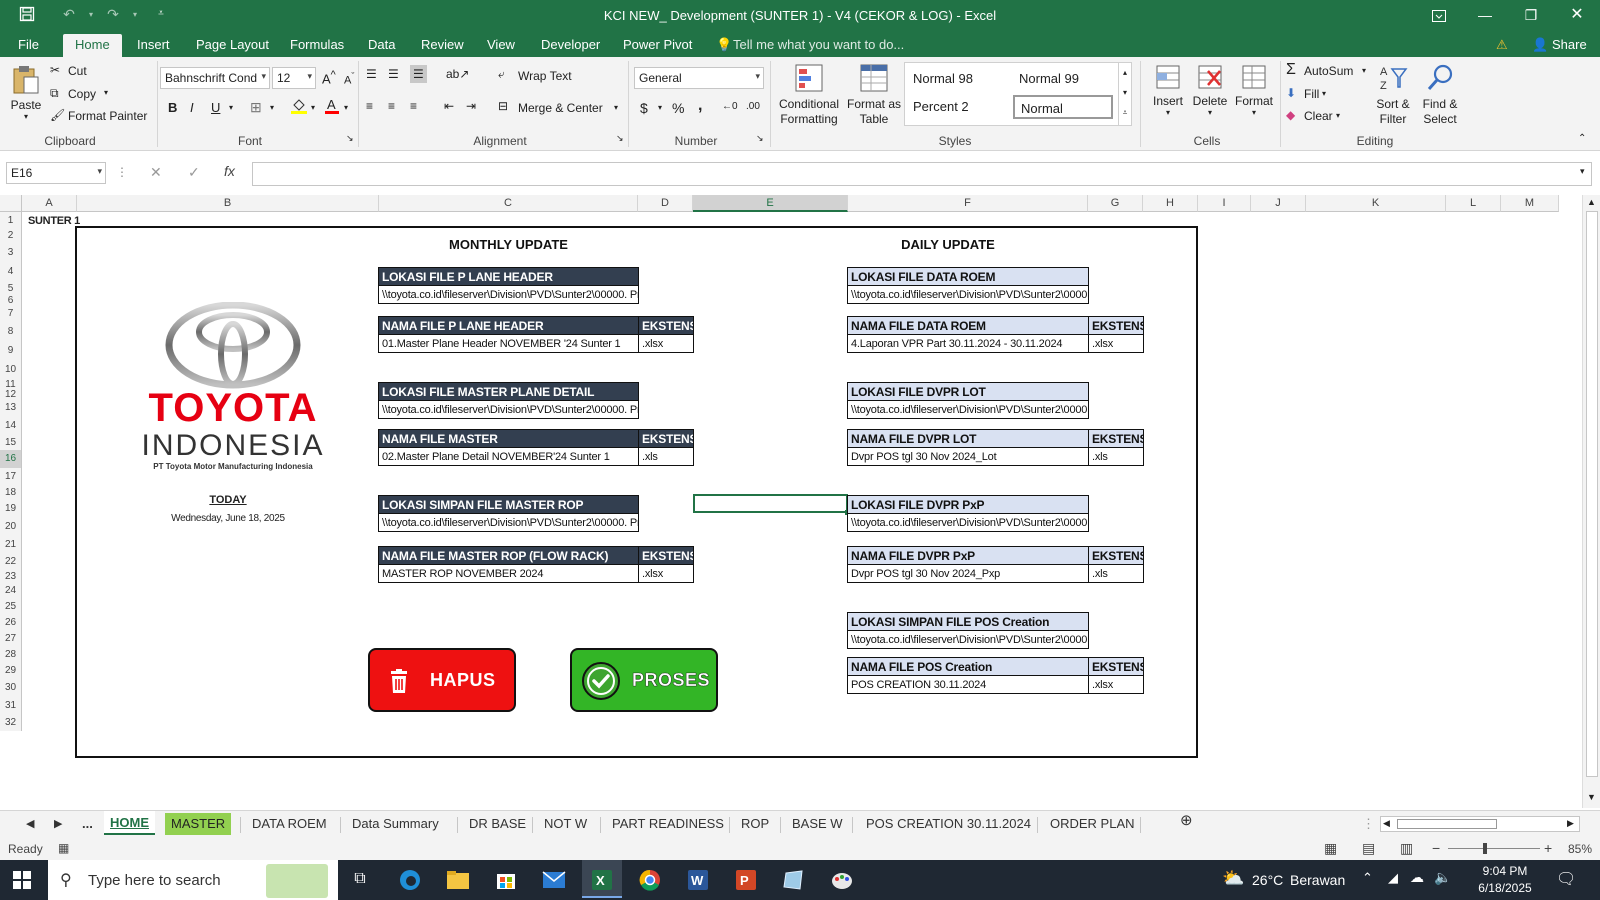 This screenshot has height=900, width=1600. I want to click on column-header: I, so click(1224, 203).